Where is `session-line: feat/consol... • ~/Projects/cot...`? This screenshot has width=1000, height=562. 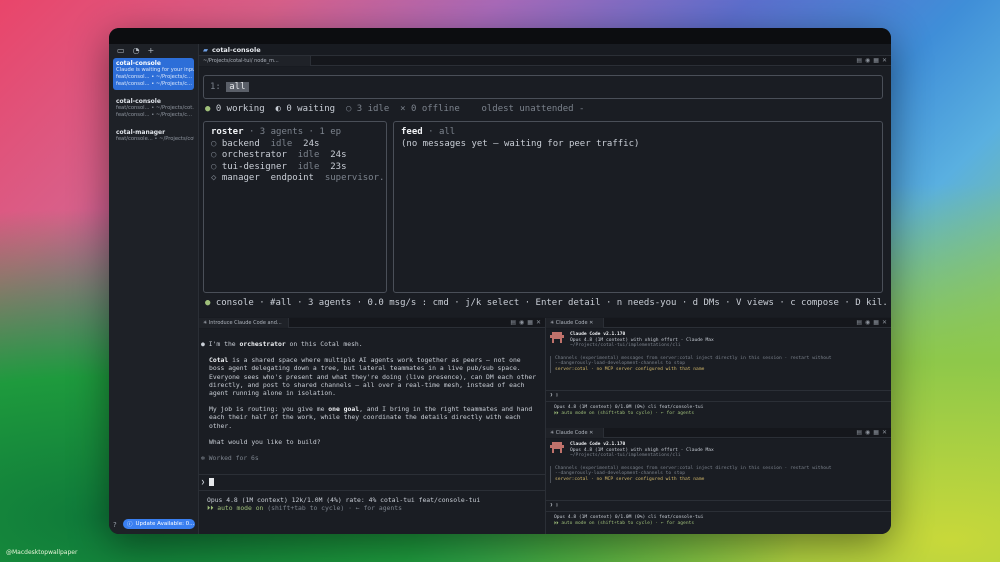
session-line: feat/consol... • ~/Projects/cot... is located at coordinates (155, 108).